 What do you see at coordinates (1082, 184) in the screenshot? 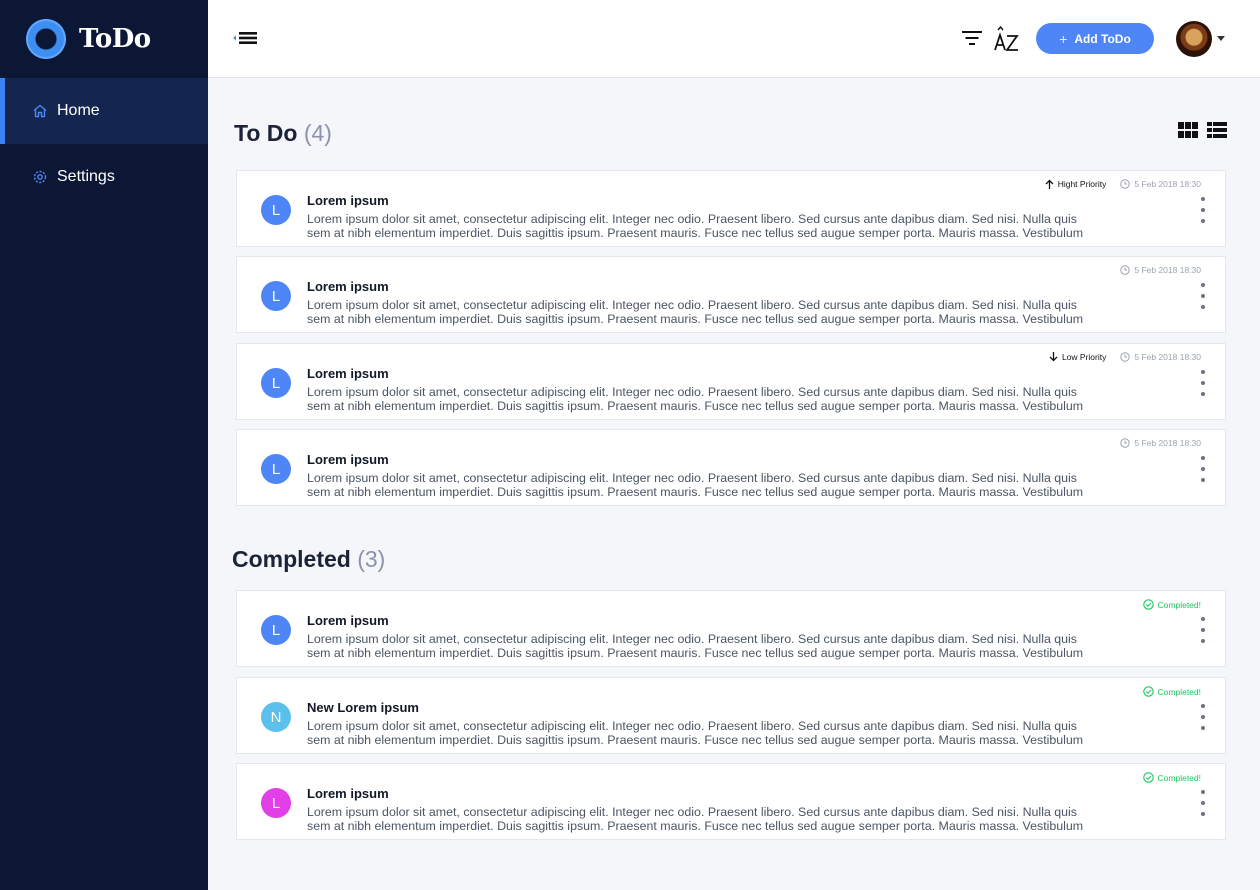
I see `priority-label: Hight Priority` at bounding box center [1082, 184].